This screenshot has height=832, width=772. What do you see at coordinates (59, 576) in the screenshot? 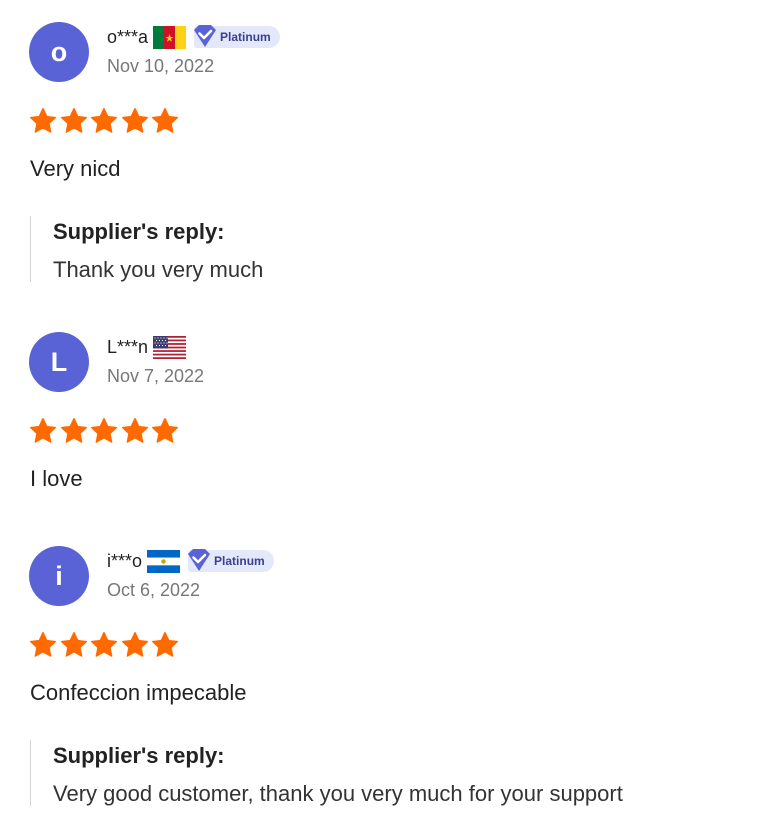
I see `avatar: i` at bounding box center [59, 576].